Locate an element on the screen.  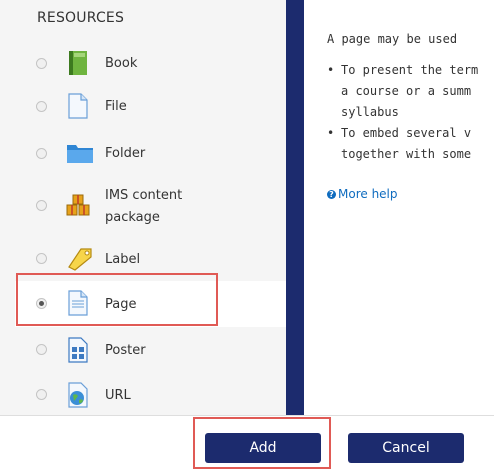
resource-label-folder: Folder is located at coordinates (125, 153).